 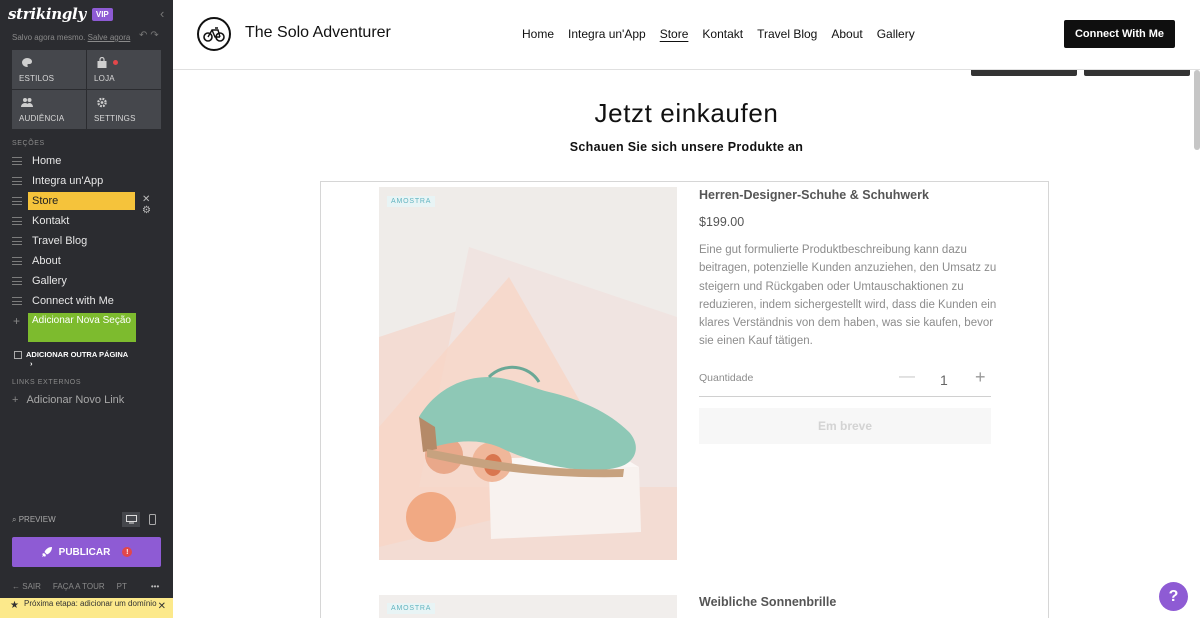 I want to click on save-status: Salvo agora mesmo. Salve agora, so click(x=71, y=37).